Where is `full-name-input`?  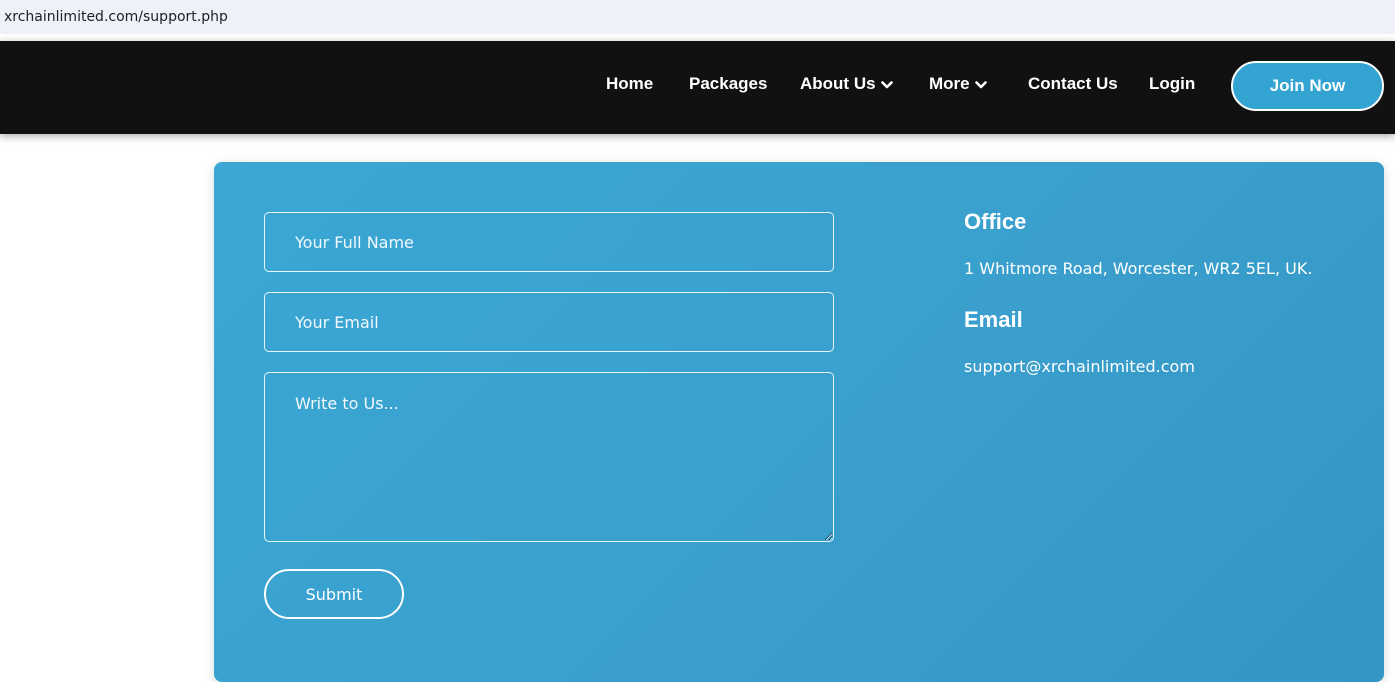
full-name-input is located at coordinates (549, 242).